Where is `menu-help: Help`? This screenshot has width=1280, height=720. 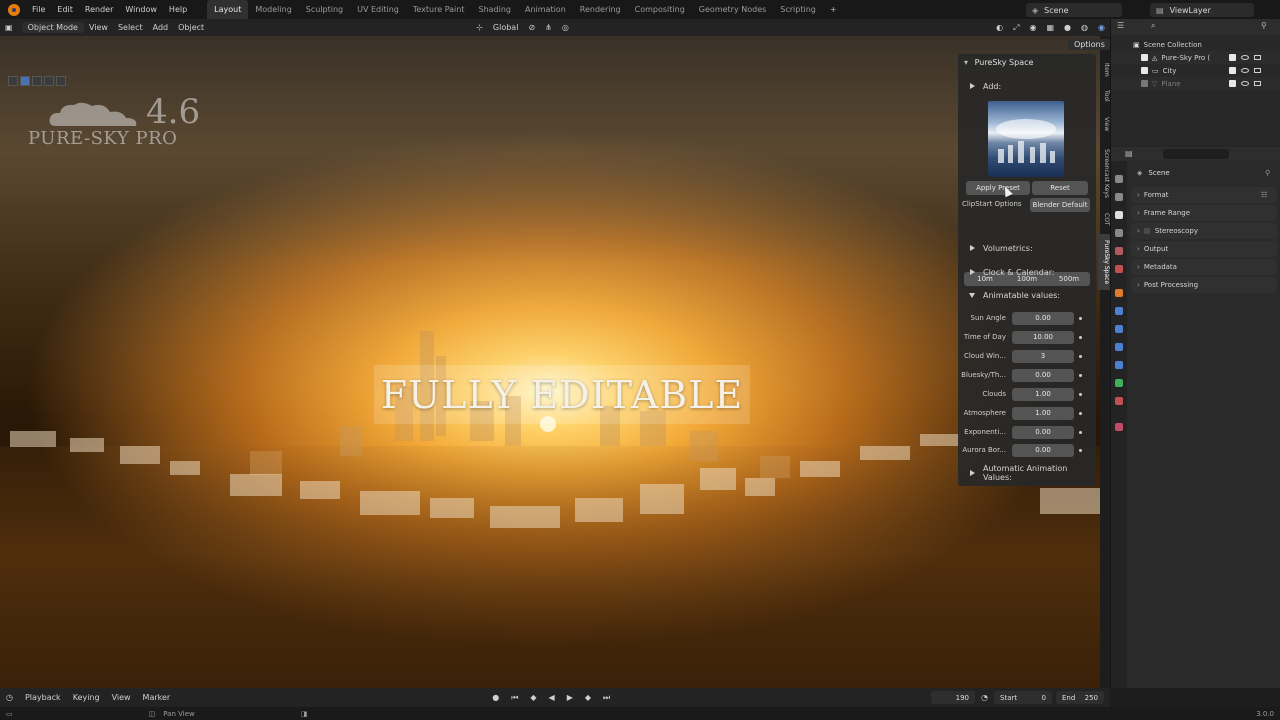 menu-help: Help is located at coordinates (178, 9).